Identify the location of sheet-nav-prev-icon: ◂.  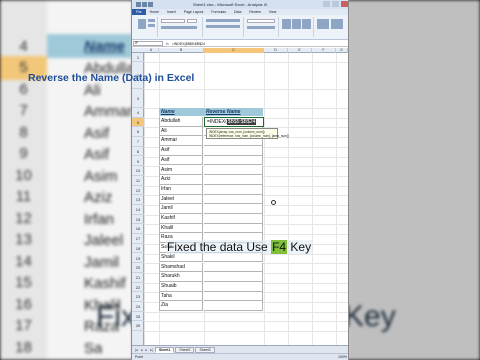
(142, 350).